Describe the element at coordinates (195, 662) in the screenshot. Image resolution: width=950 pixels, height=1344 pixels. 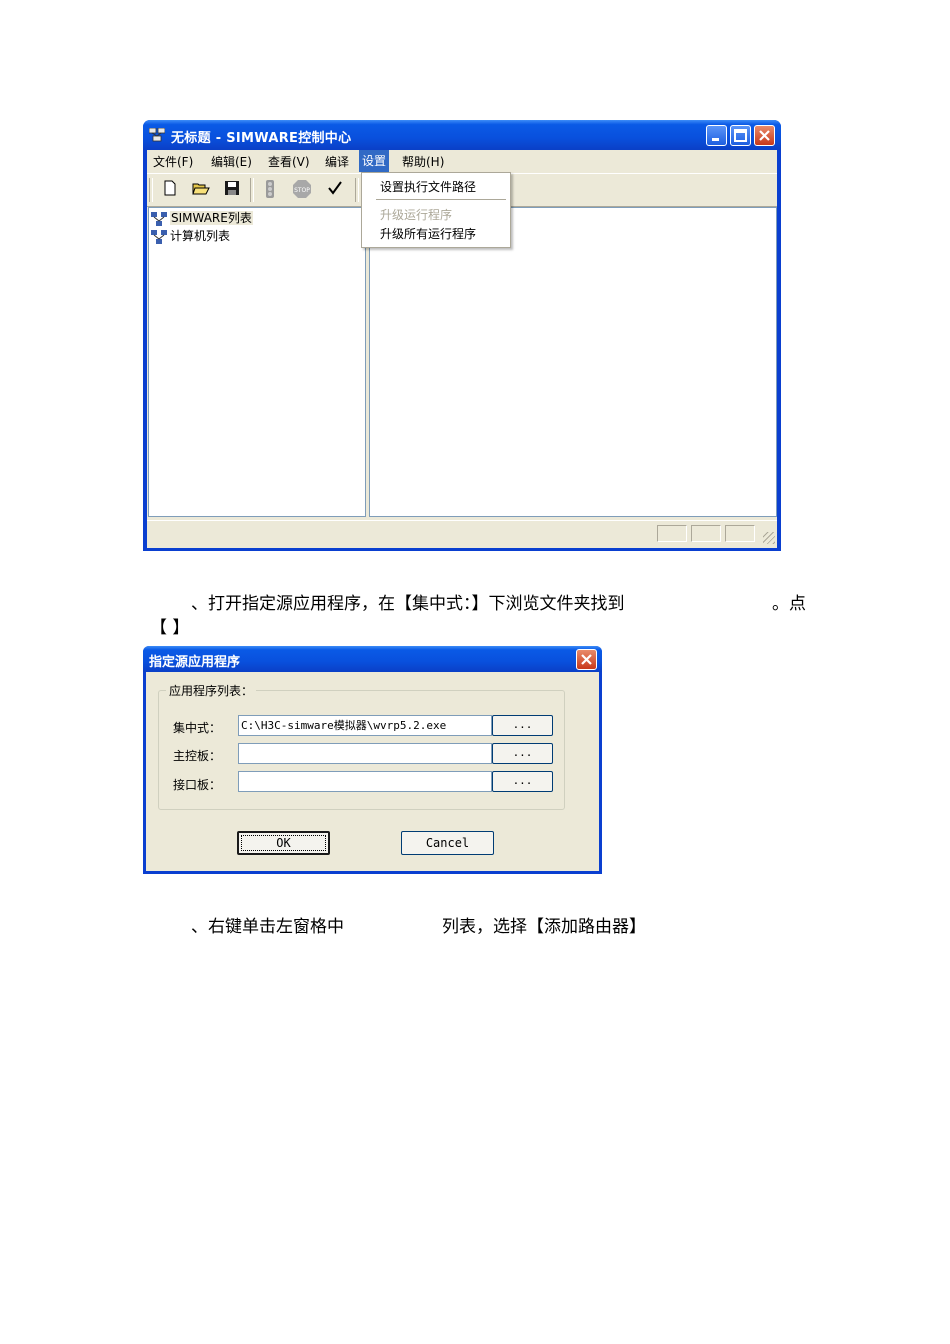
I see `dialog-title: 指定源应用程序` at that location.